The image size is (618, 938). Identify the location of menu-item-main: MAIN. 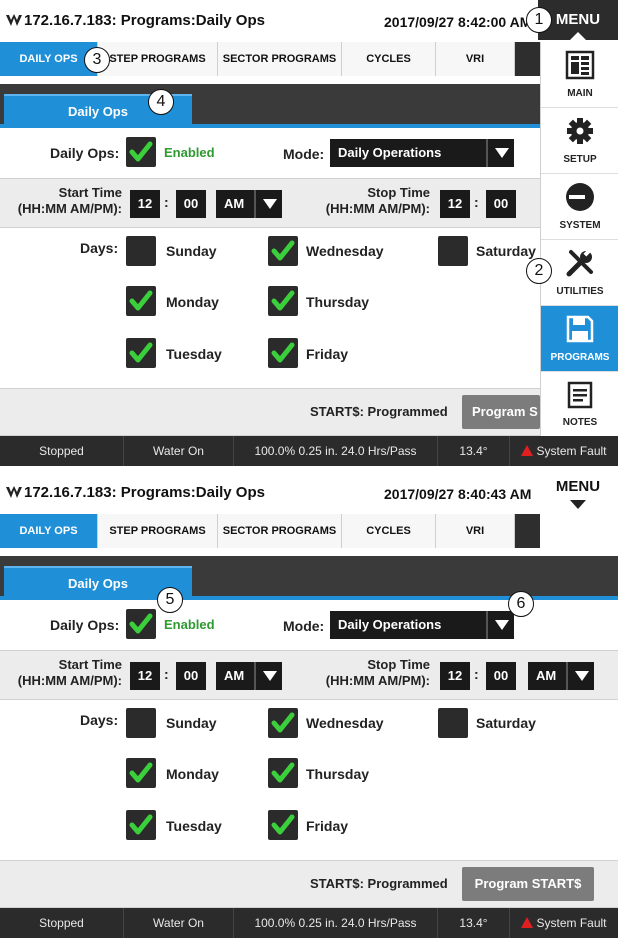
(579, 75).